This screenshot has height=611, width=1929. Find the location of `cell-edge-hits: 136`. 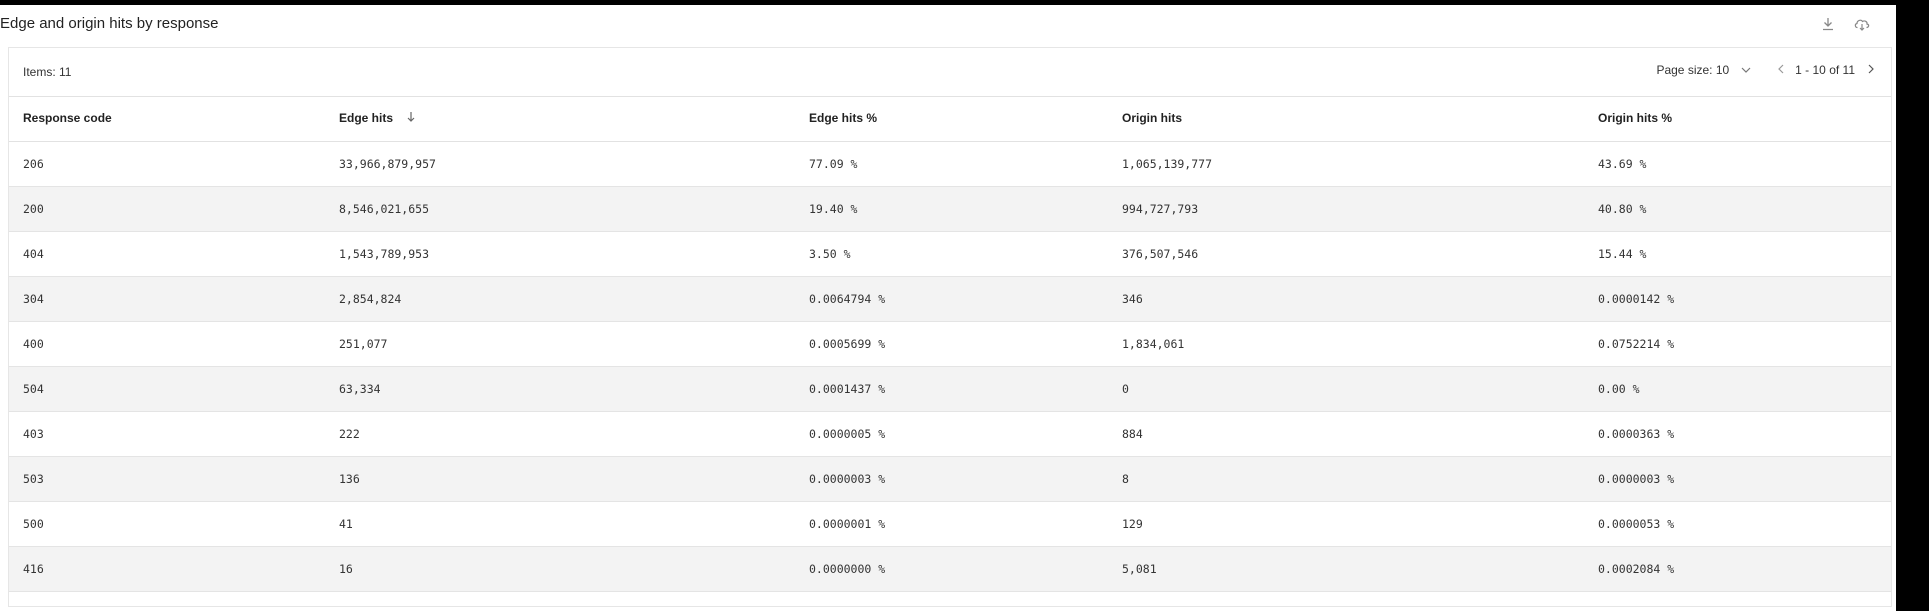

cell-edge-hits: 136 is located at coordinates (349, 479).